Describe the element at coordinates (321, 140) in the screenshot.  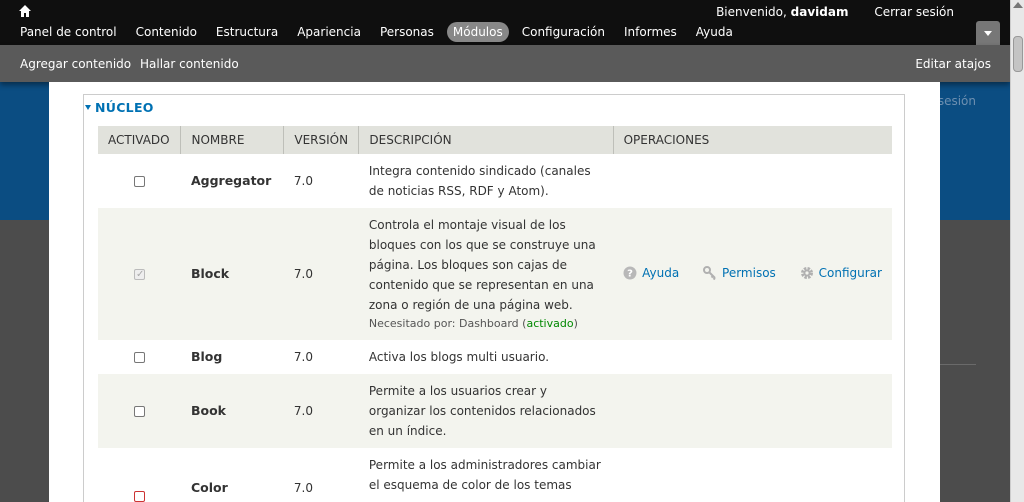
I see `column-header-version: VERSIÓN` at that location.